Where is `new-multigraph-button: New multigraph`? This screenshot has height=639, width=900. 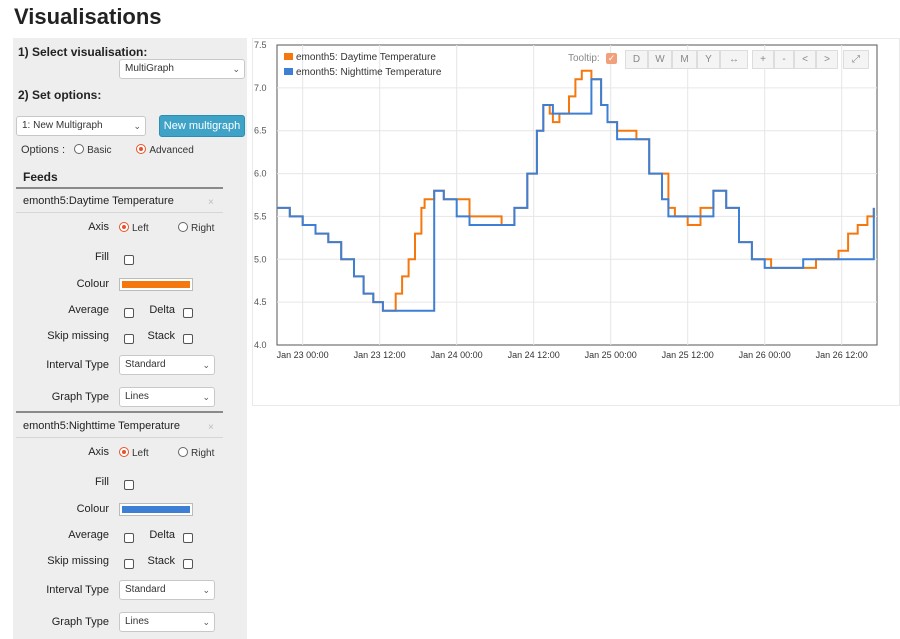 new-multigraph-button: New multigraph is located at coordinates (202, 126).